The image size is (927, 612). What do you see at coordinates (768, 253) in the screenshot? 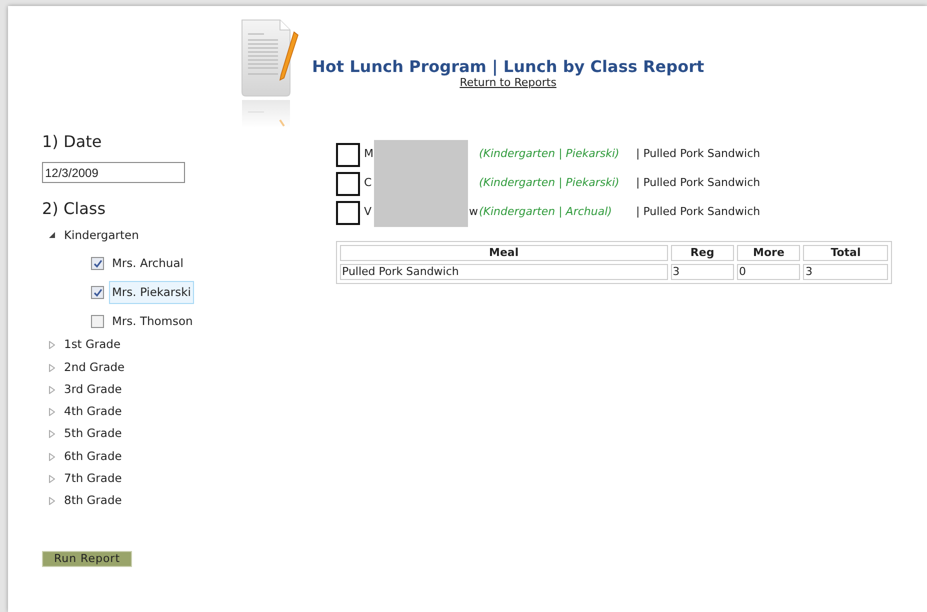
I see `column-header: More` at bounding box center [768, 253].